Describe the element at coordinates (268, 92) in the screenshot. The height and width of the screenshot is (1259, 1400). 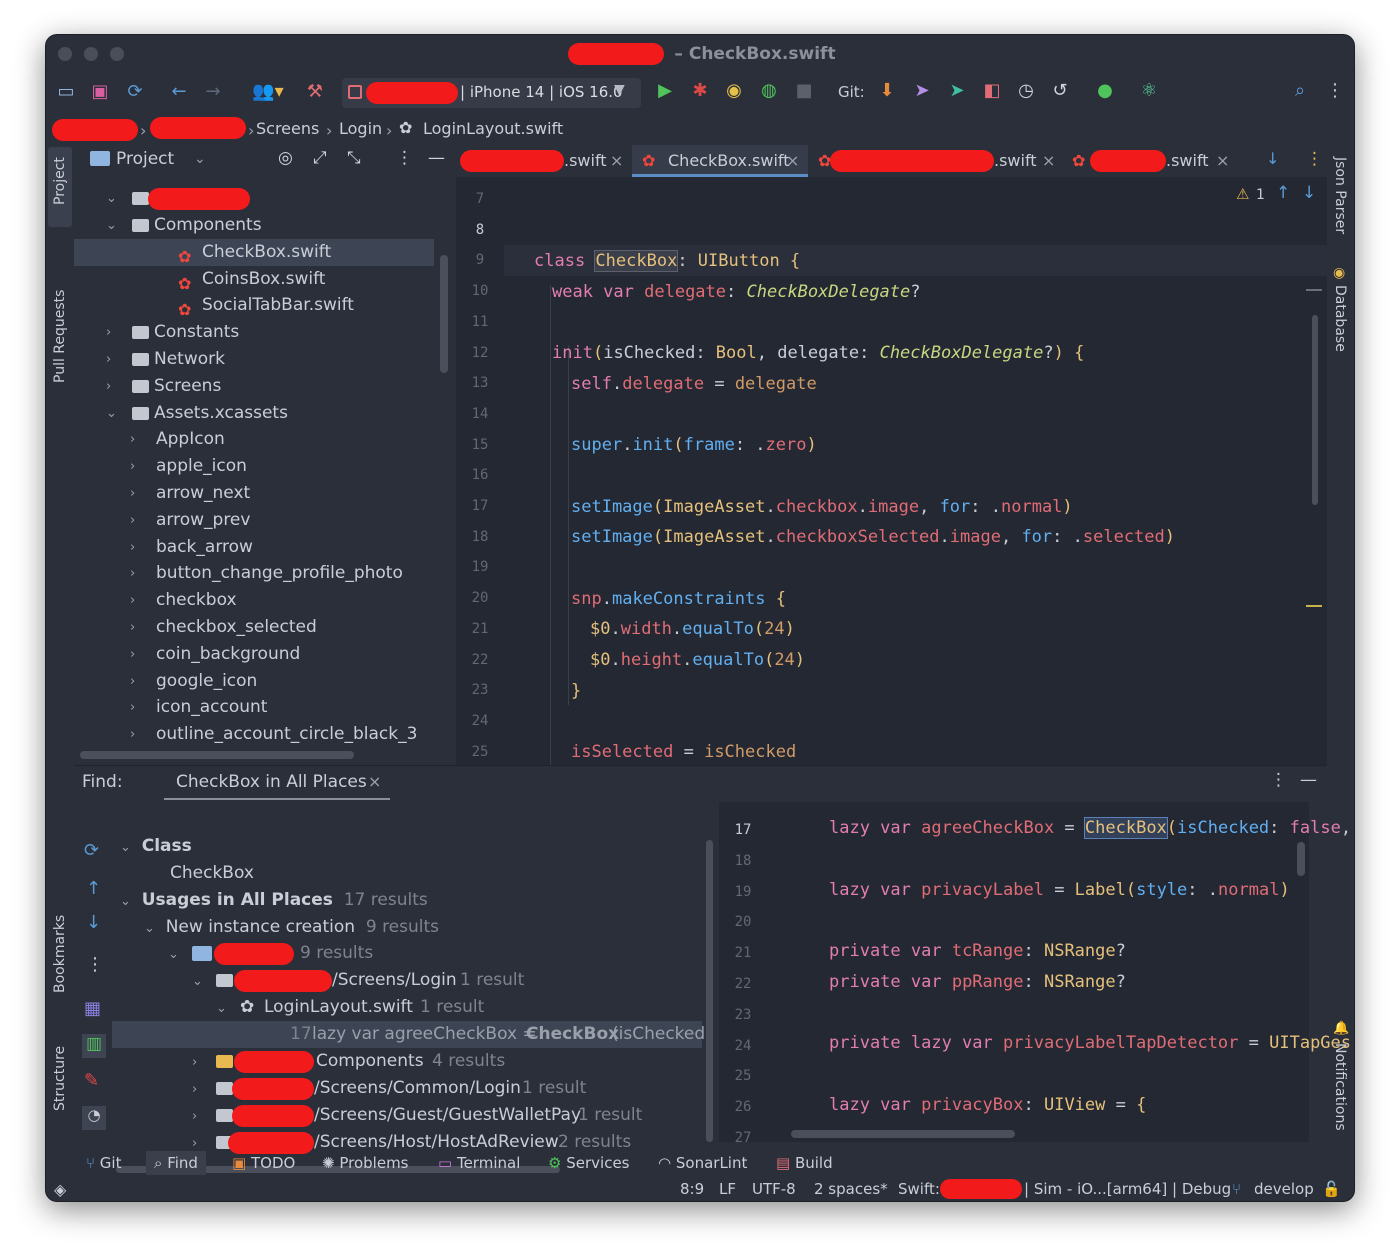
I see `vcs-users-icon: 👥▾` at that location.